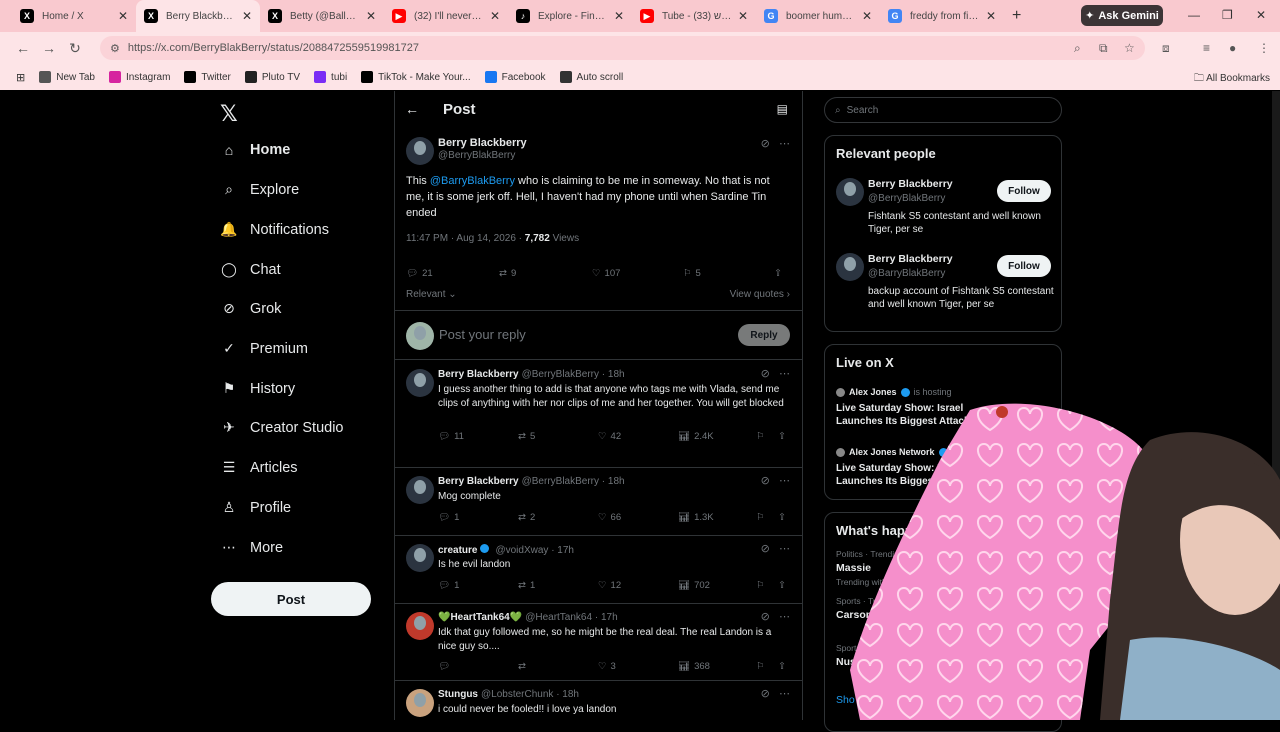 The height and width of the screenshot is (732, 1280). Describe the element at coordinates (1122, 15) in the screenshot. I see `ask-gemini-button: ✦ Ask Gemini` at that location.